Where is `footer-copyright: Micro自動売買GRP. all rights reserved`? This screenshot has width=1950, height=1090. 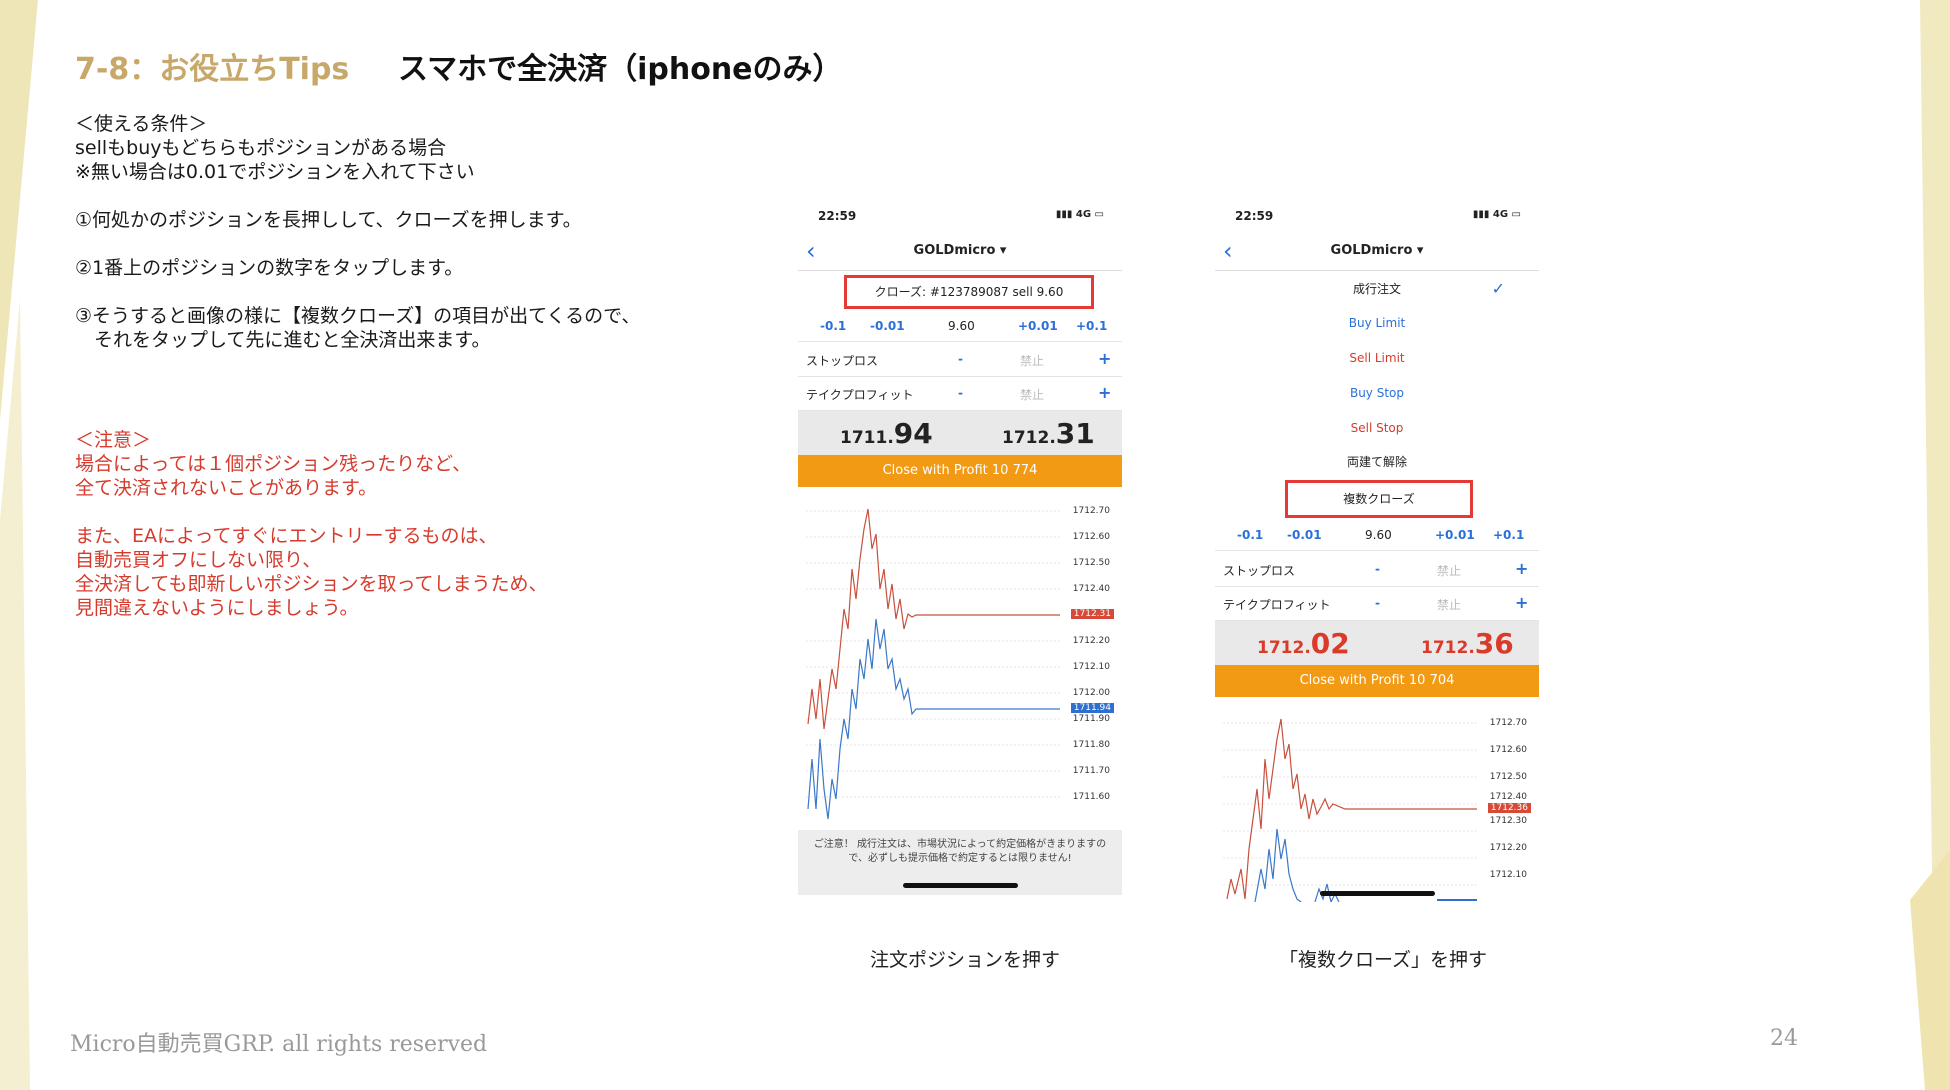
footer-copyright: Micro自動売買GRP. all rights reserved is located at coordinates (279, 1044).